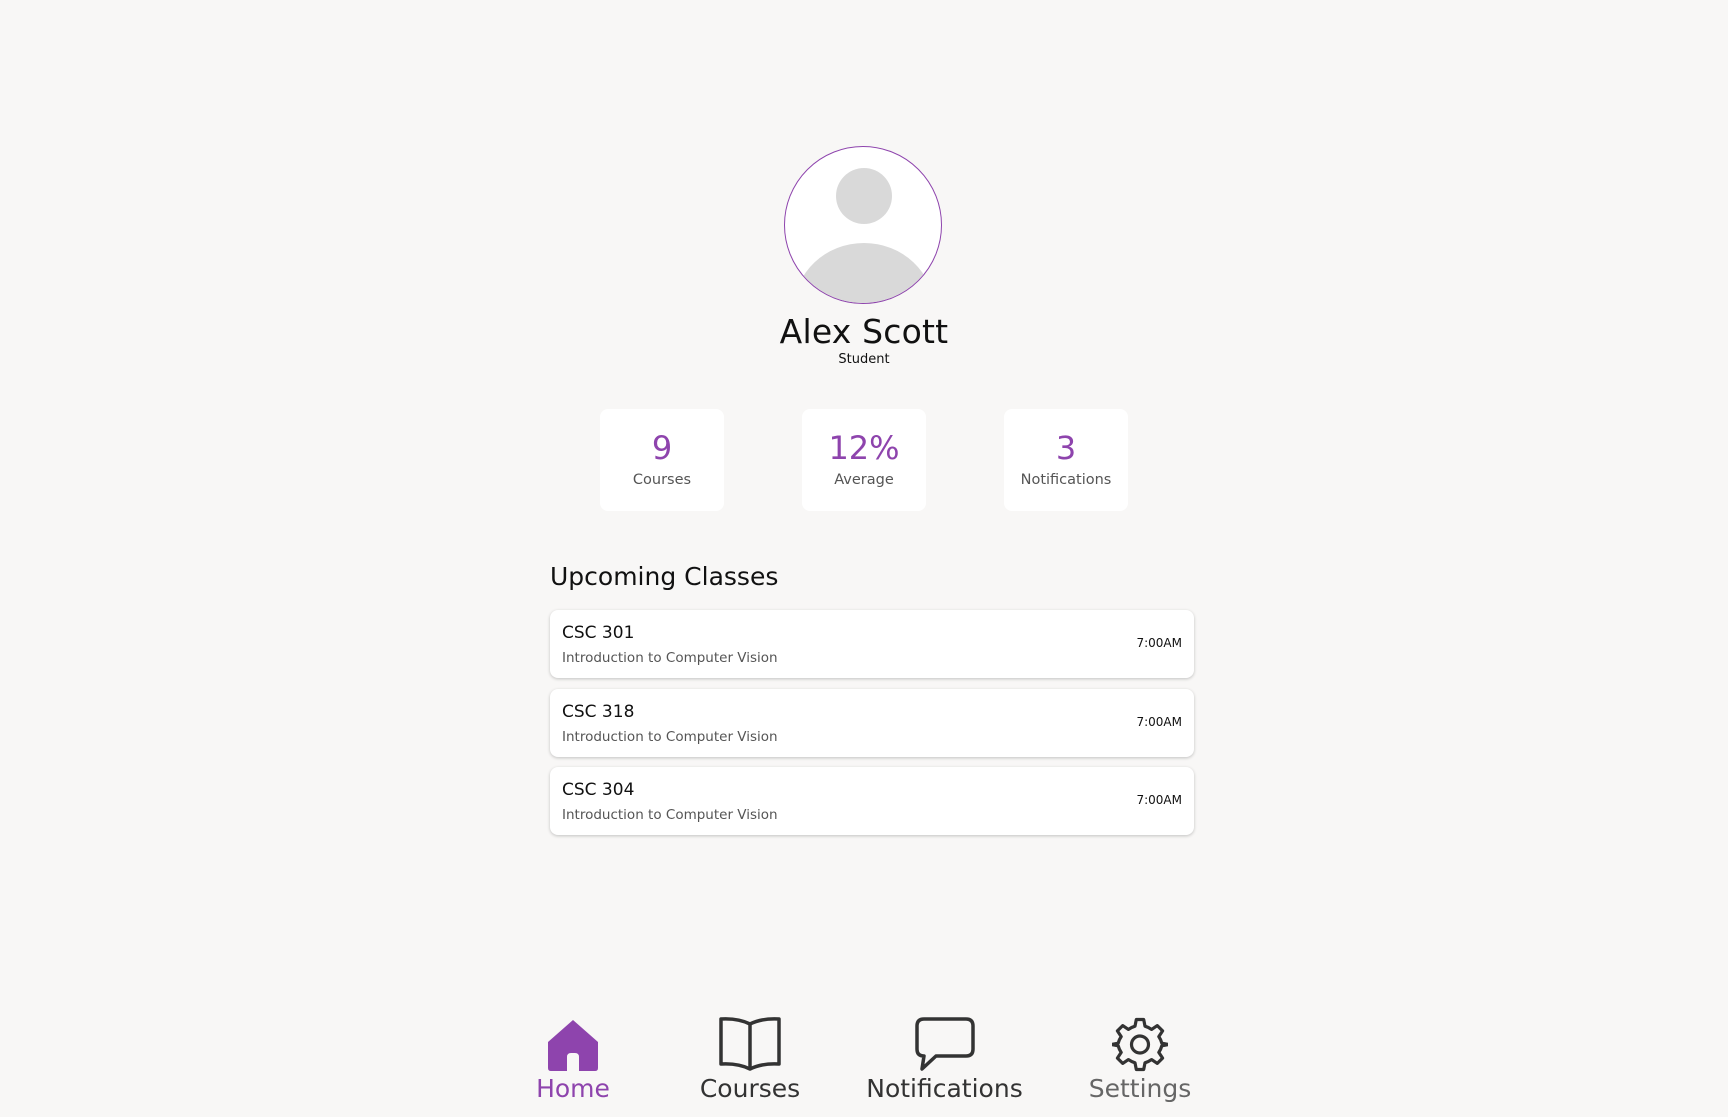 This screenshot has height=1117, width=1728. I want to click on stat-value: 3, so click(1066, 448).